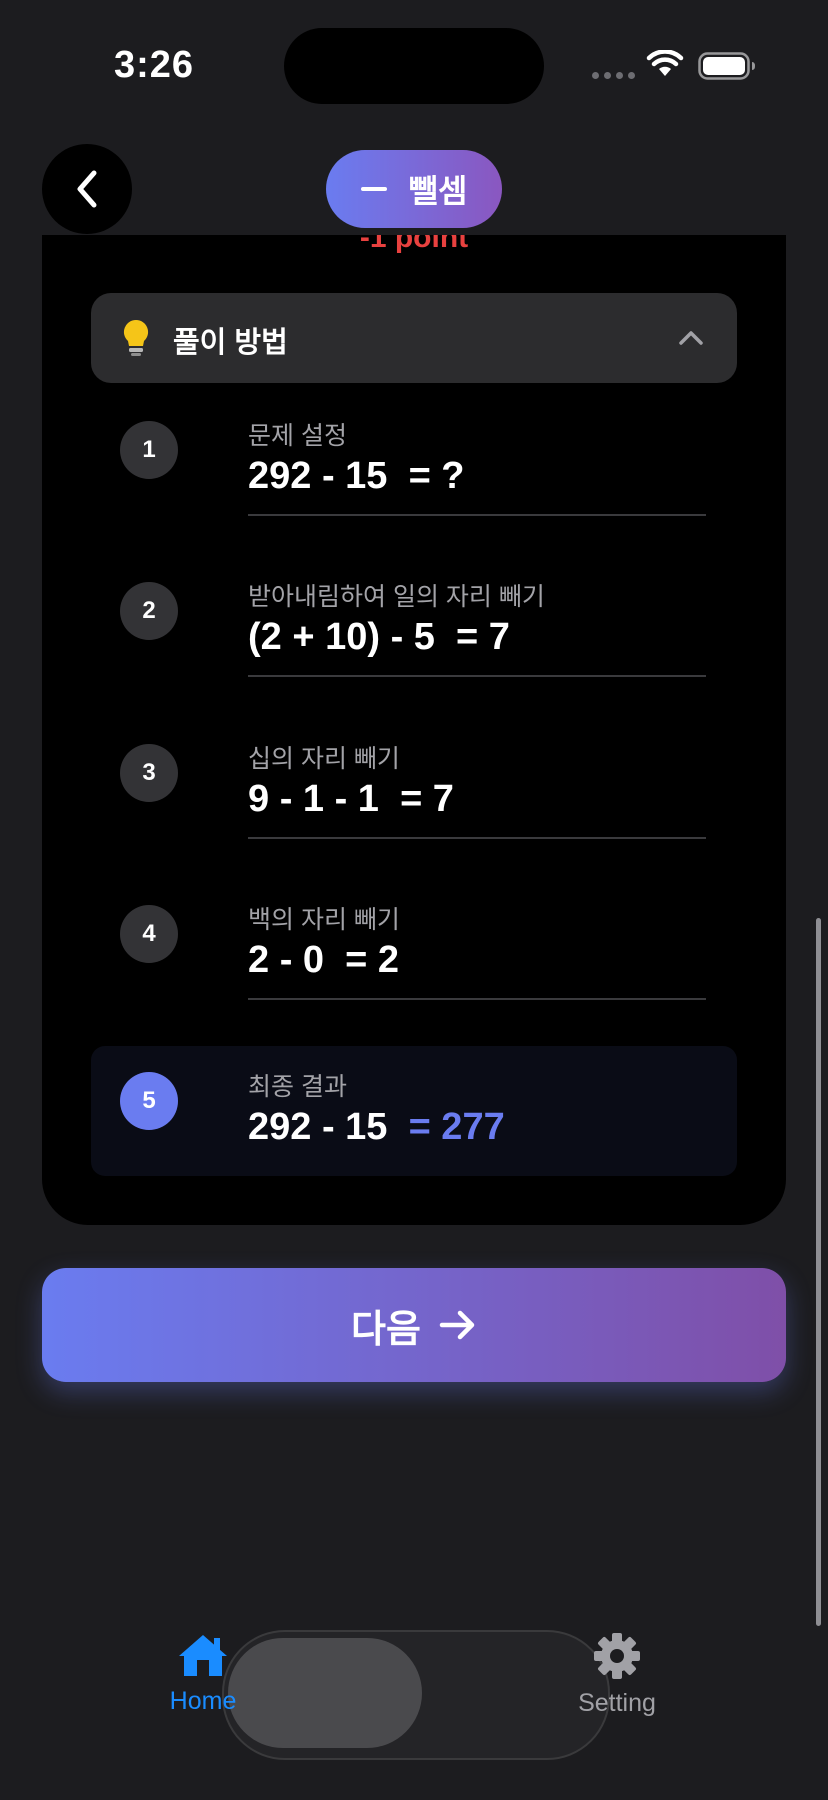  What do you see at coordinates (414, 244) in the screenshot?
I see `point-penalty-text: -1 point` at bounding box center [414, 244].